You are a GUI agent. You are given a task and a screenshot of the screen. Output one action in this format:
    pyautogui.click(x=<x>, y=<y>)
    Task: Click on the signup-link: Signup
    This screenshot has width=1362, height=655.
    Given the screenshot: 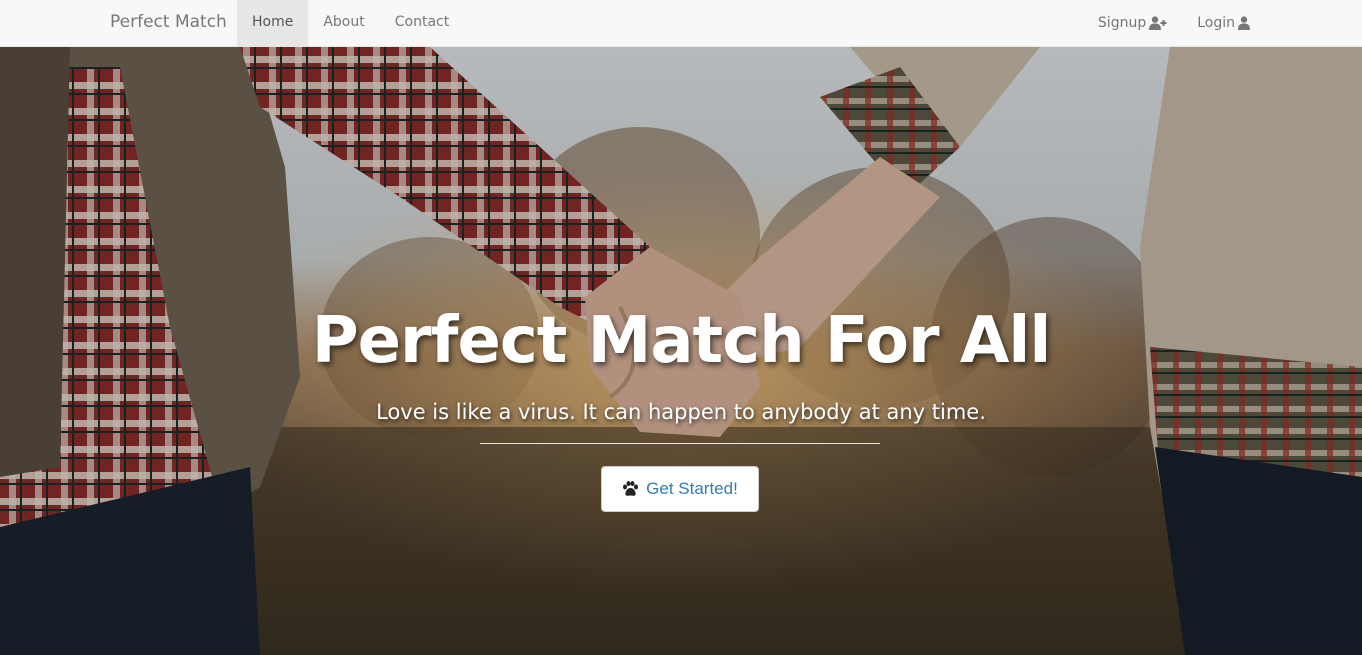 What is the action you would take?
    pyautogui.click(x=1117, y=23)
    